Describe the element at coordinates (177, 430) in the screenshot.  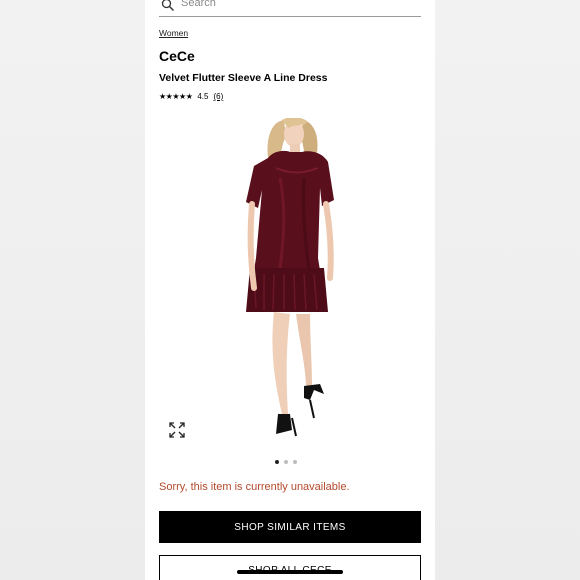
I see `expand-icon` at that location.